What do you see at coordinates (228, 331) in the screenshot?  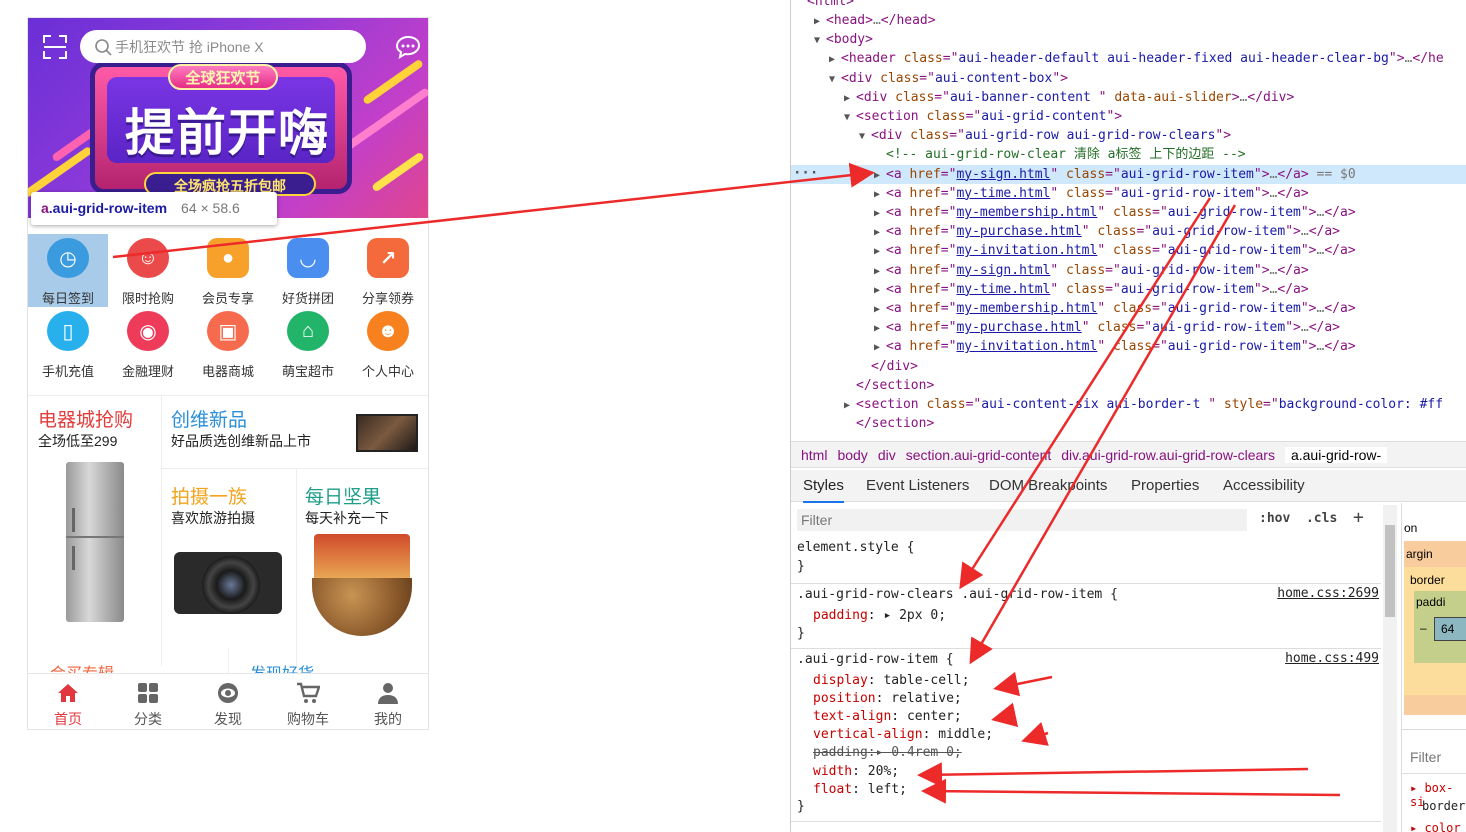 I see `appliance-icon: ▣` at bounding box center [228, 331].